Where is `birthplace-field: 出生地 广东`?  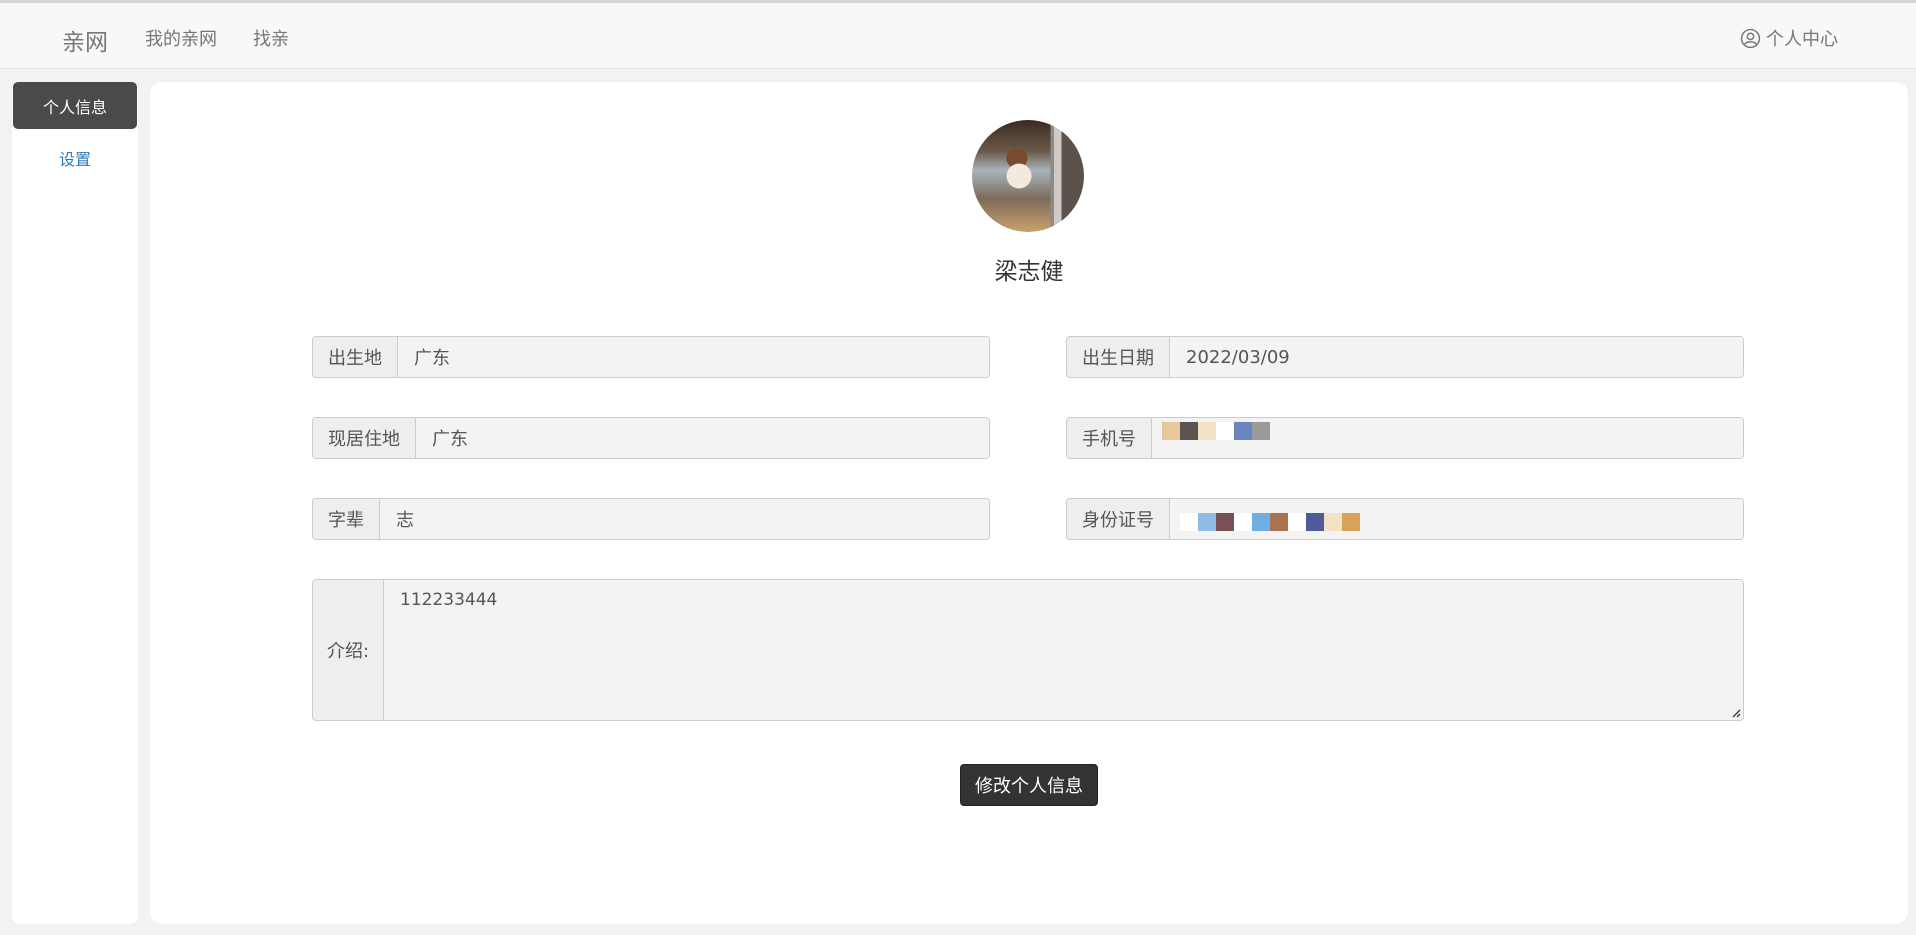 birthplace-field: 出生地 广东 is located at coordinates (651, 357).